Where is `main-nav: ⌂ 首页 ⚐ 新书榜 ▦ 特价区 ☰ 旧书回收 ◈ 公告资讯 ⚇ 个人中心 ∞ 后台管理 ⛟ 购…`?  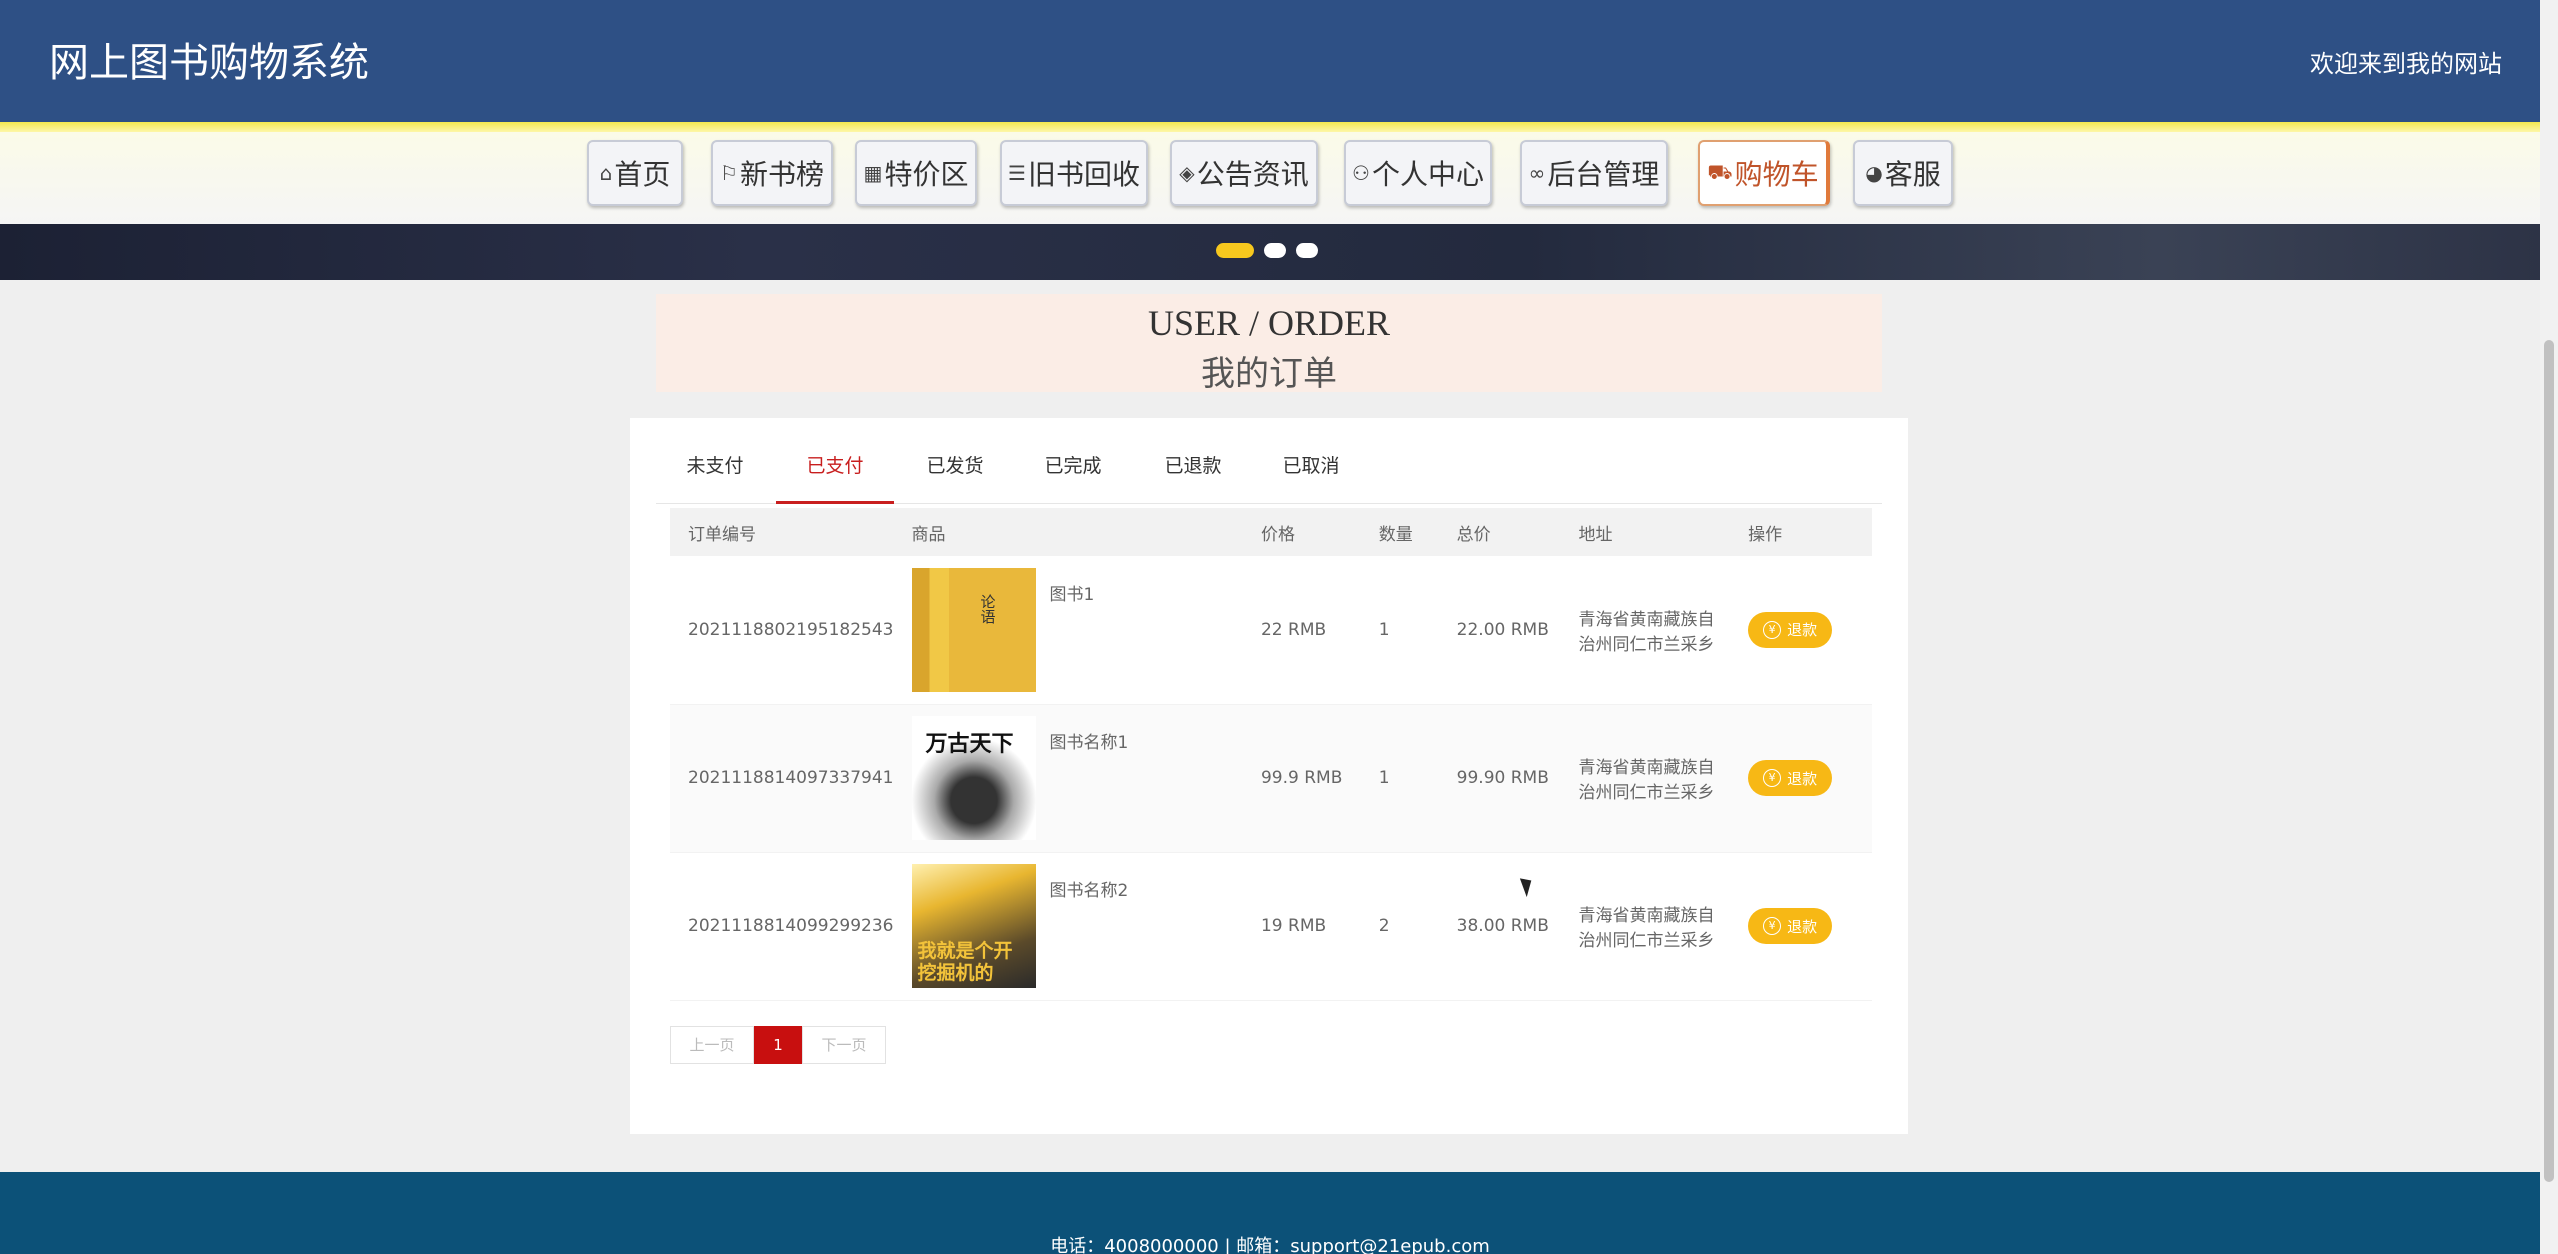
main-nav: ⌂ 首页 ⚐ 新书榜 ▦ 特价区 ☰ 旧书回收 ◈ 公告资讯 ⚇ 个人中心 ∞ 后台管理 ⛟ 购… is located at coordinates (1270, 178).